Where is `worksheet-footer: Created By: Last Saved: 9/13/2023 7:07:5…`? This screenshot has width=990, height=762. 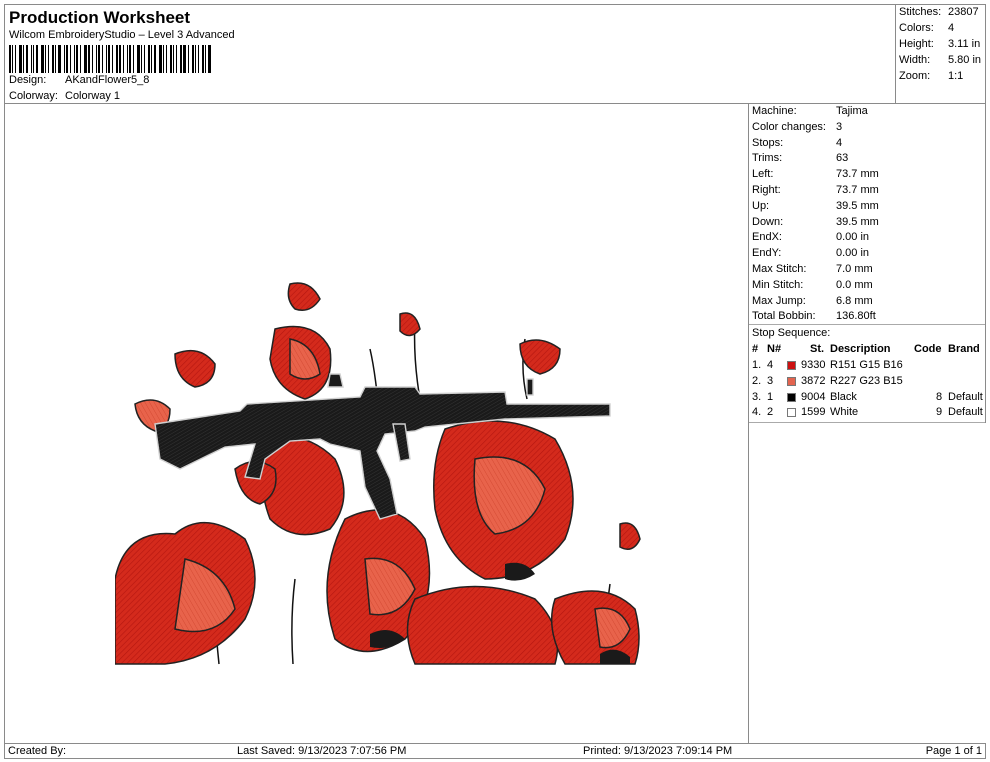
worksheet-footer: Created By: Last Saved: 9/13/2023 7:07:5… is located at coordinates (495, 751).